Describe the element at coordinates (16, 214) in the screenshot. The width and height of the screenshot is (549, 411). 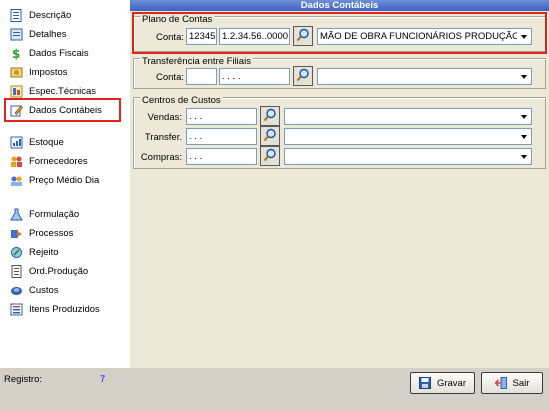
I see `flask-icon` at that location.